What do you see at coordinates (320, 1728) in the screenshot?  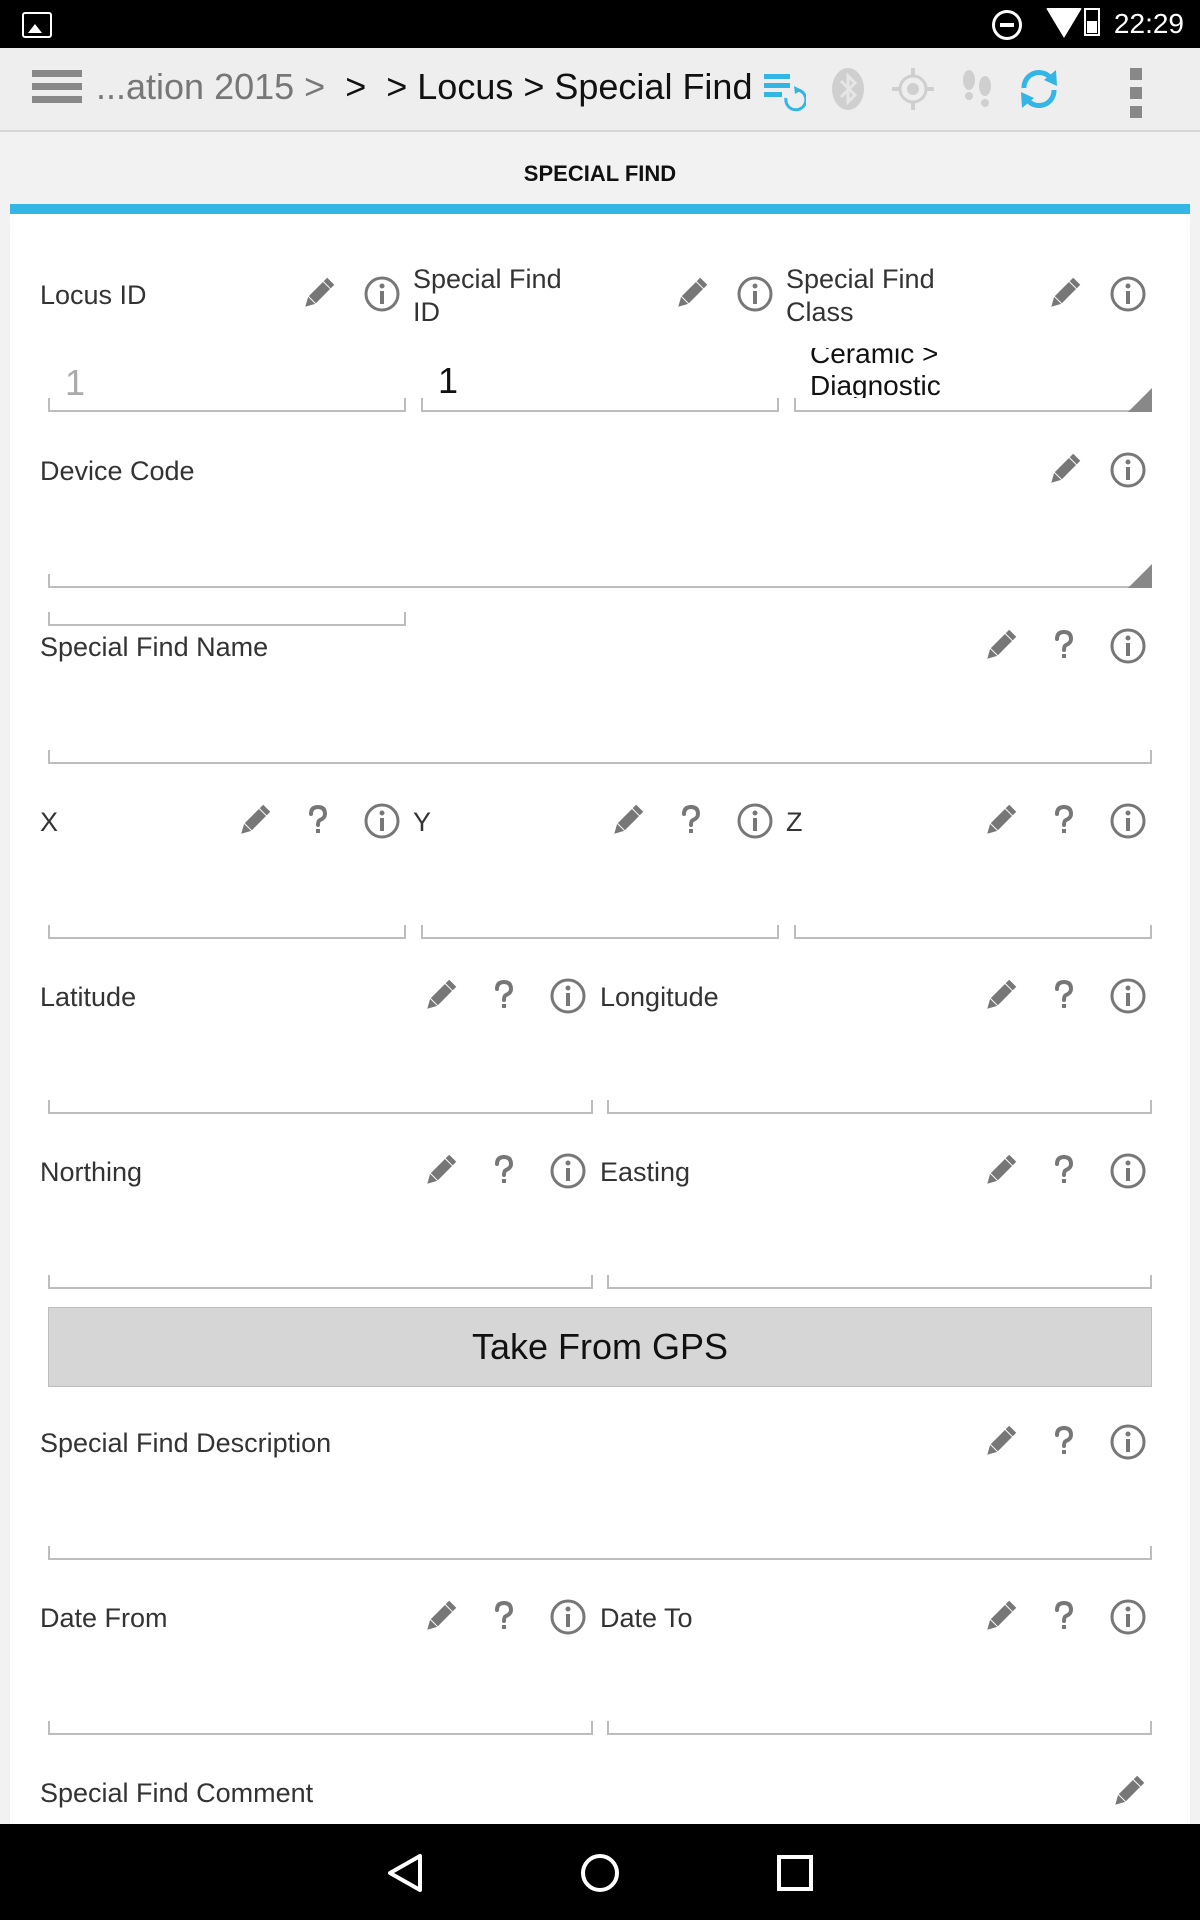 I see `date-from-field` at bounding box center [320, 1728].